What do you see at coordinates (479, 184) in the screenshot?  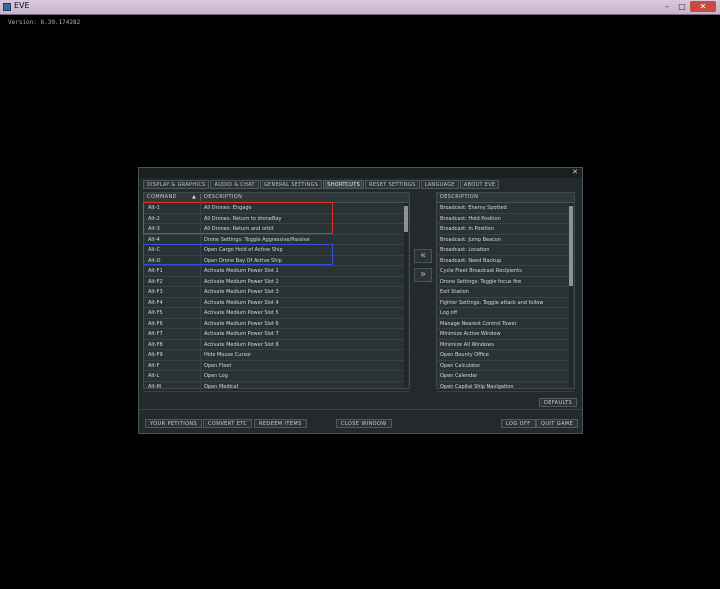 I see `tab-about-eve: ABOUT EVE` at bounding box center [479, 184].